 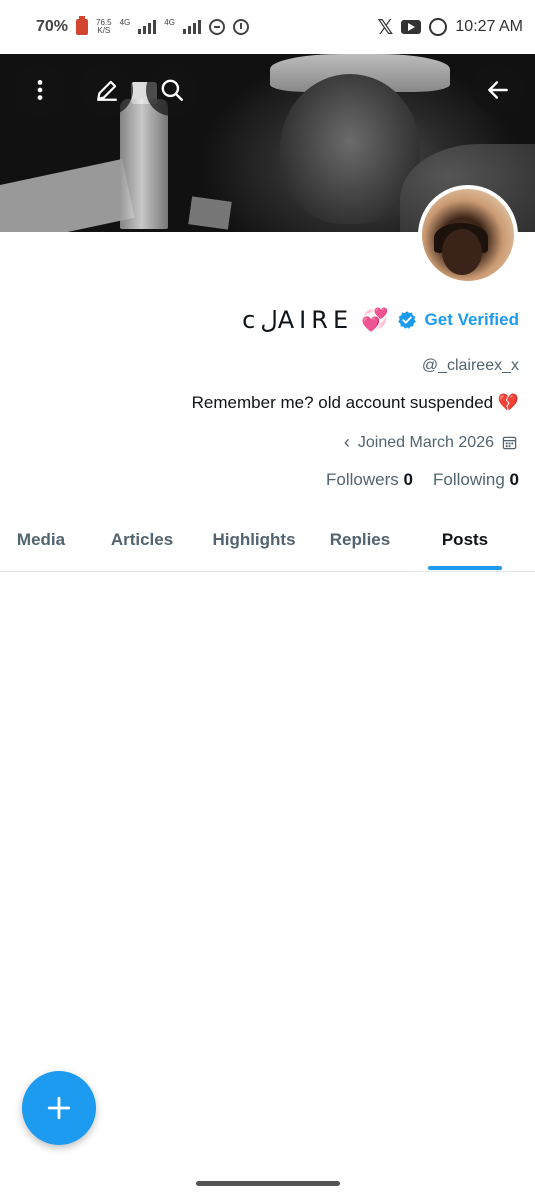 What do you see at coordinates (438, 27) in the screenshot?
I see `whatsapp-icon` at bounding box center [438, 27].